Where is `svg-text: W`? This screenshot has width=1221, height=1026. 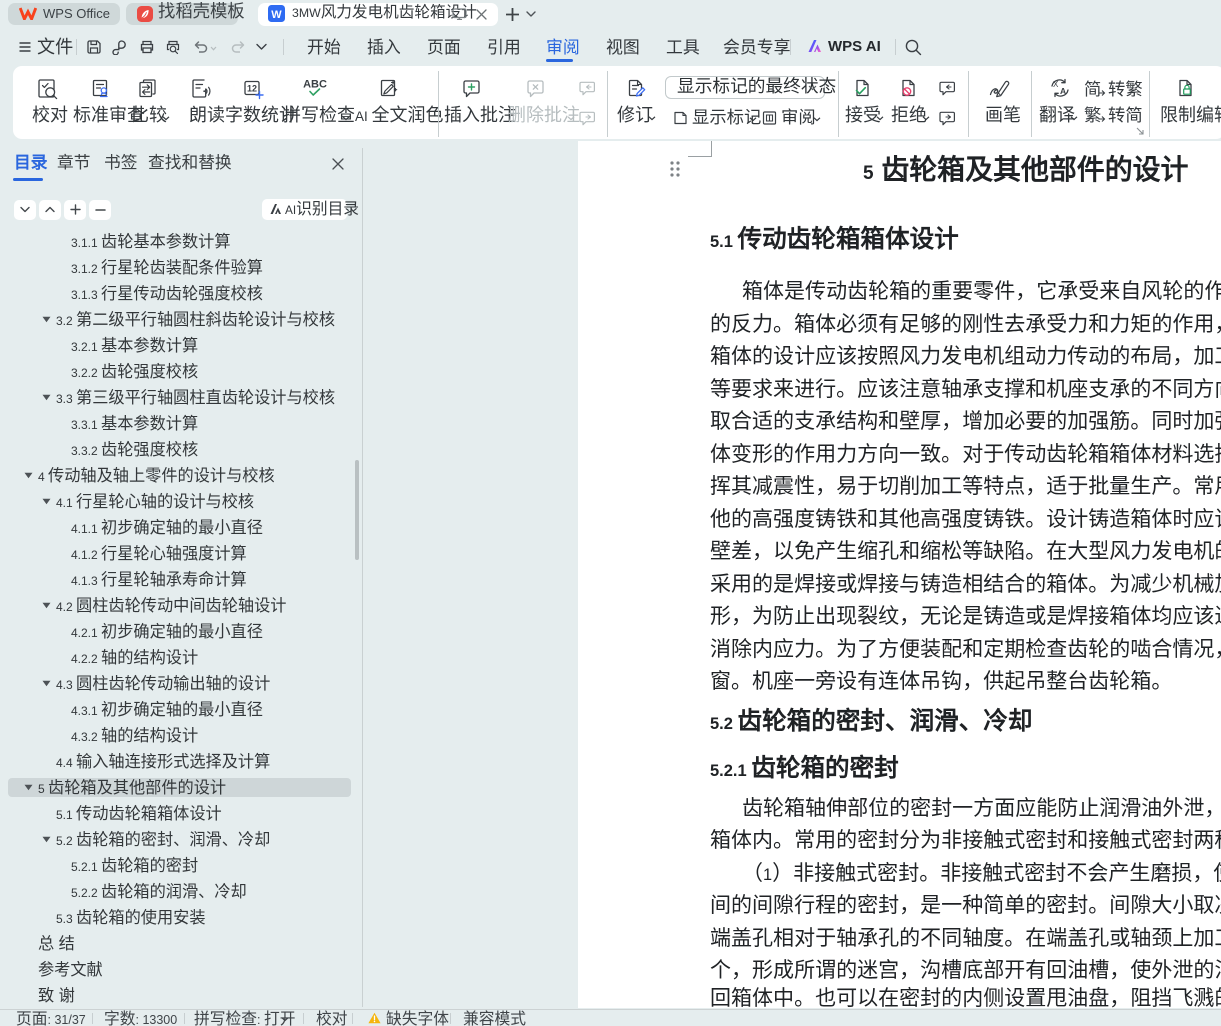
svg-text: W is located at coordinates (276, 15).